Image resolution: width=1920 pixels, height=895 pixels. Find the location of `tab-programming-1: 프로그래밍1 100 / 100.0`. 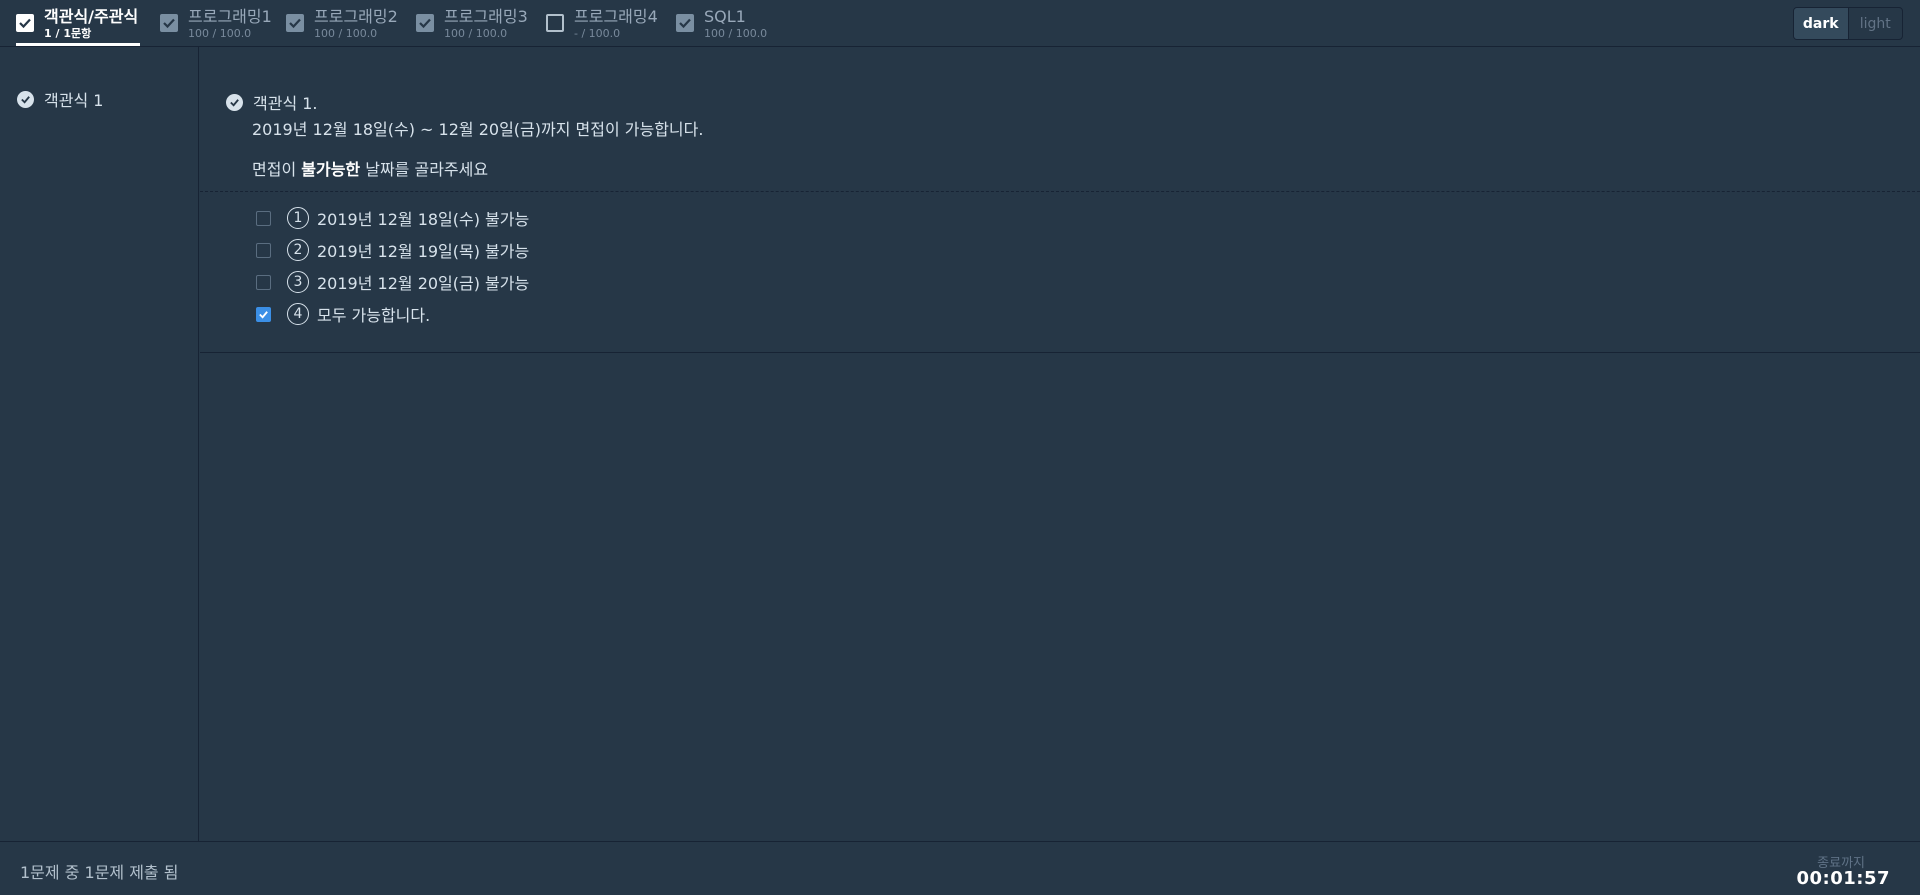

tab-programming-1: 프로그래밍1 100 / 100.0 is located at coordinates (216, 23).